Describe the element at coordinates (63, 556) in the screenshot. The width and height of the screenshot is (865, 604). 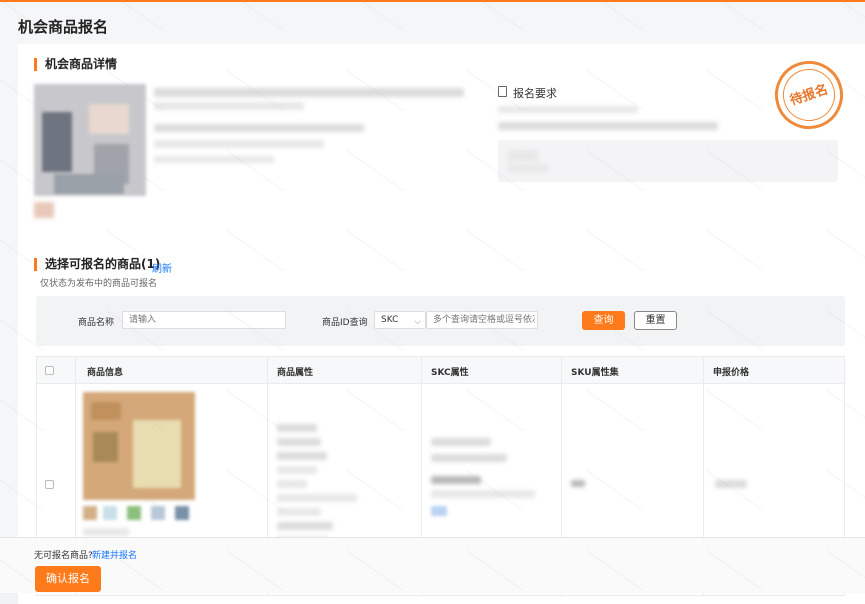
I see `no-product-text: 无可报名商品?` at that location.